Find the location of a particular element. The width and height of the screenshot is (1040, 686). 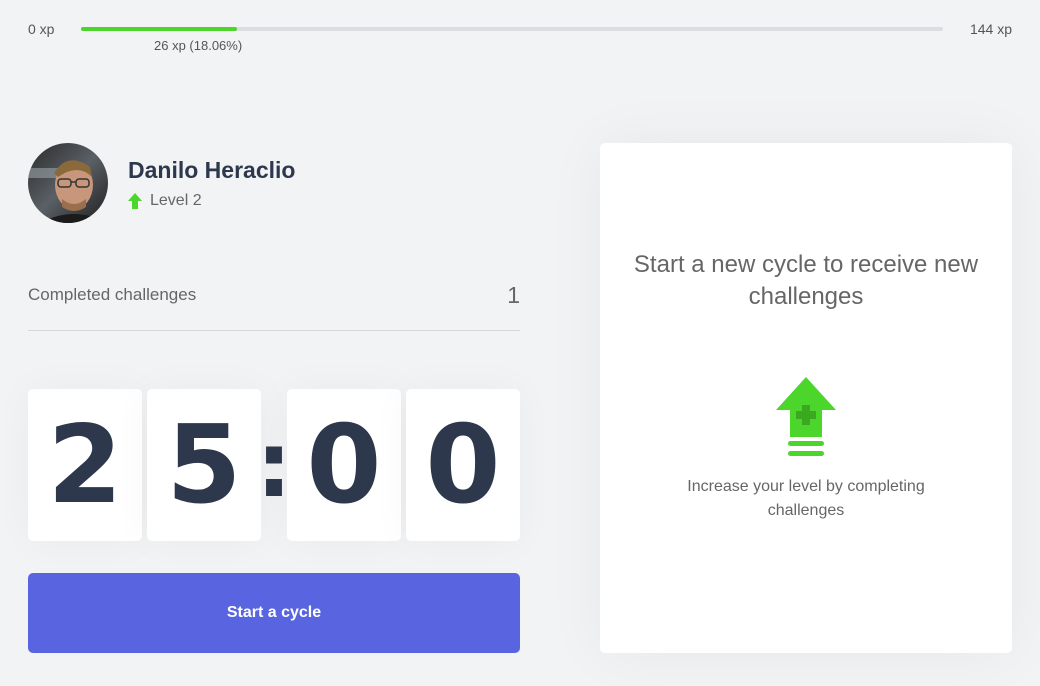

user-level-label: Level 2 is located at coordinates (176, 200).